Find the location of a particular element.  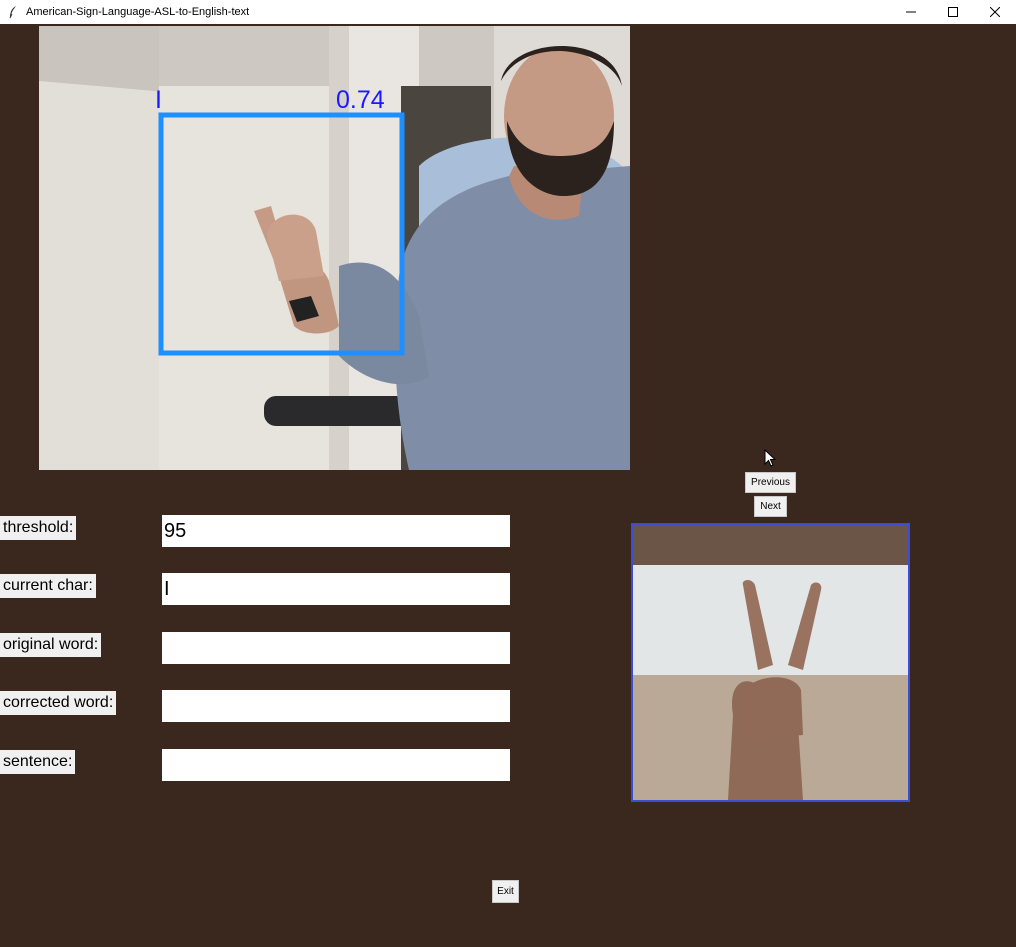

current-char-input: I is located at coordinates (336, 589).